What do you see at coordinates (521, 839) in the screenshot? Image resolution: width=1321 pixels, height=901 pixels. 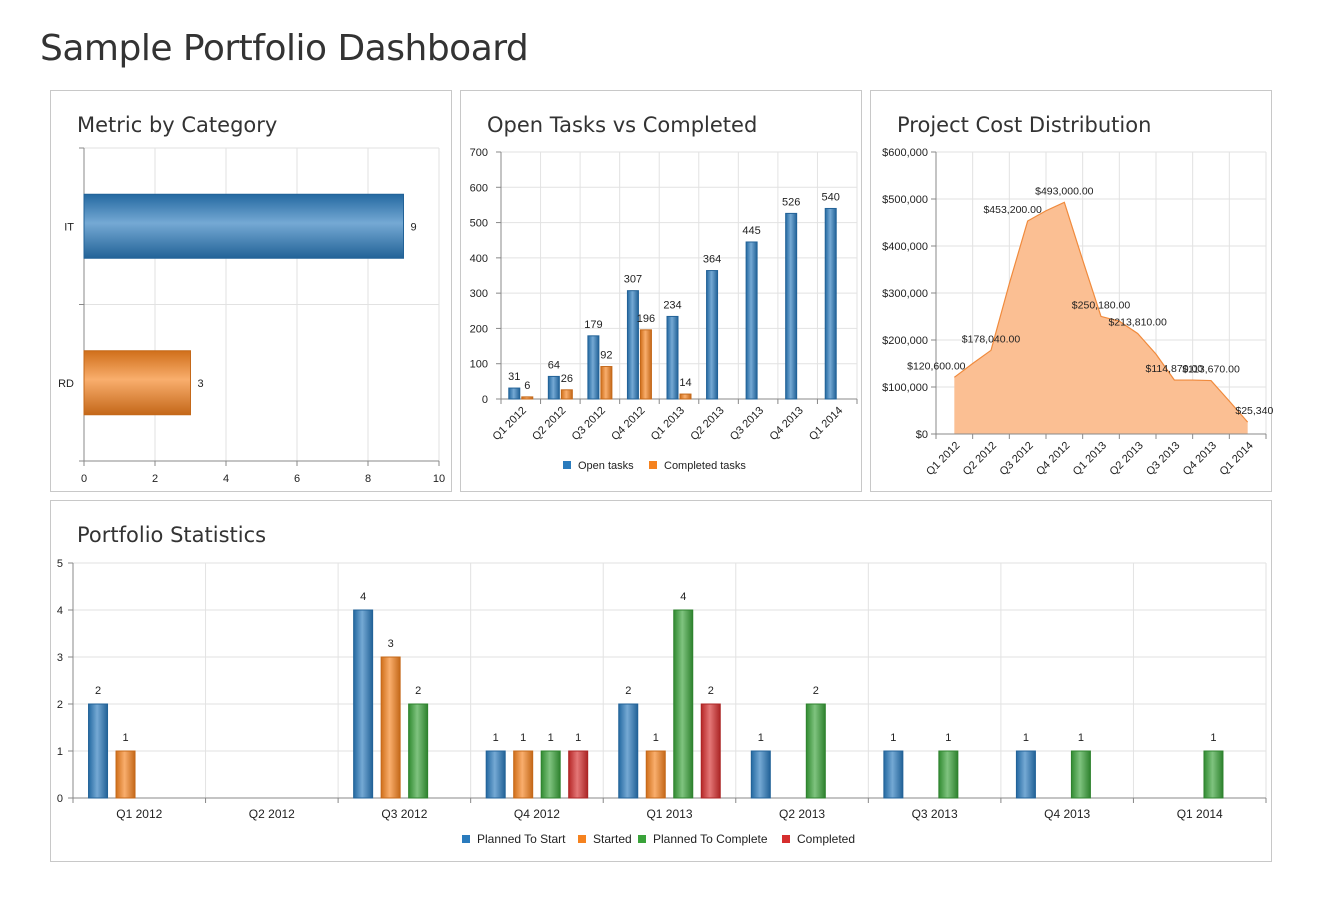 I see `legend-label: Planned To Start` at bounding box center [521, 839].